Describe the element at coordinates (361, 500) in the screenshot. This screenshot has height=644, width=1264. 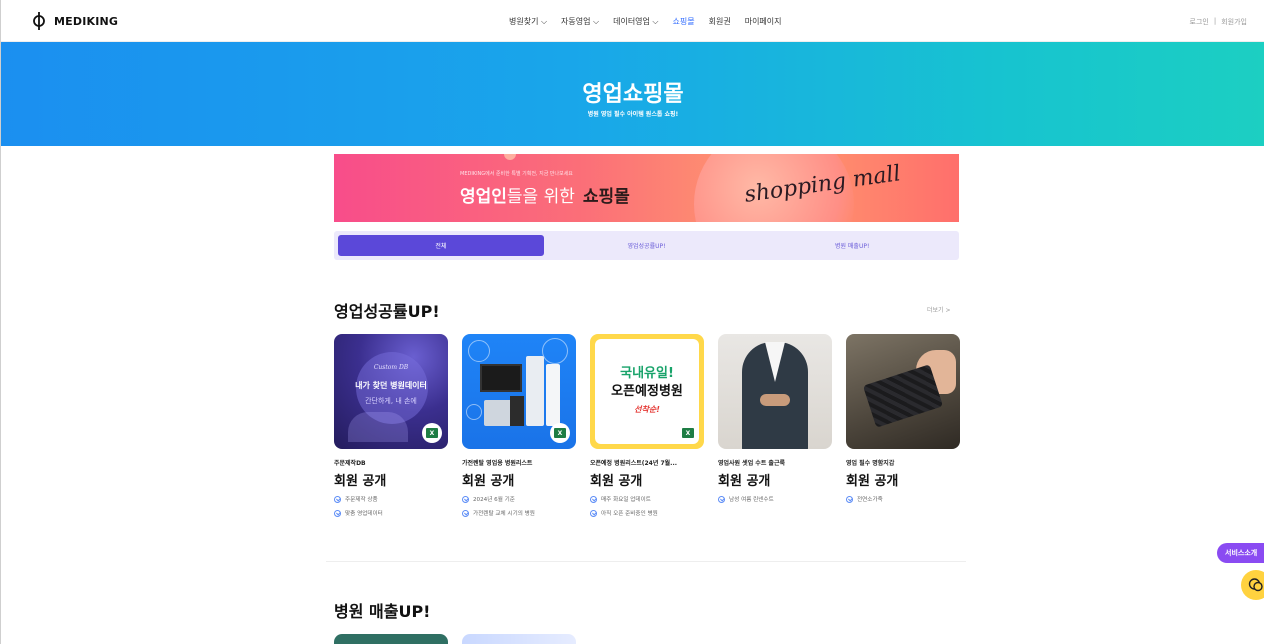
I see `feature-text: 주문제작 상품` at that location.